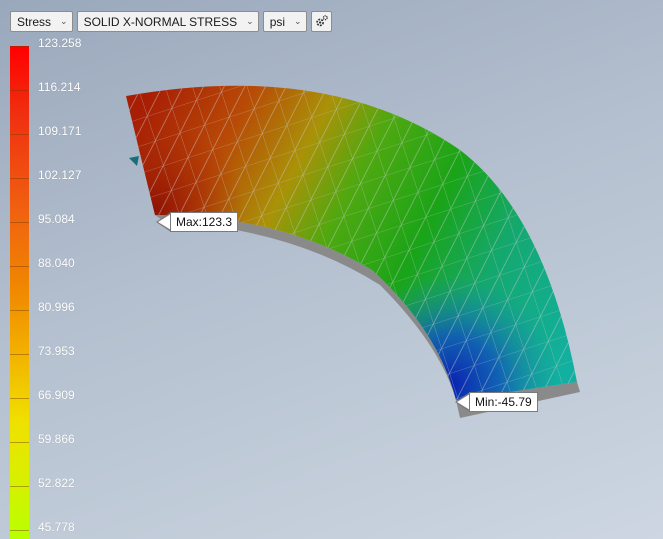 The height and width of the screenshot is (539, 663). I want to click on max-probe-label: Max:123.3, so click(204, 222).